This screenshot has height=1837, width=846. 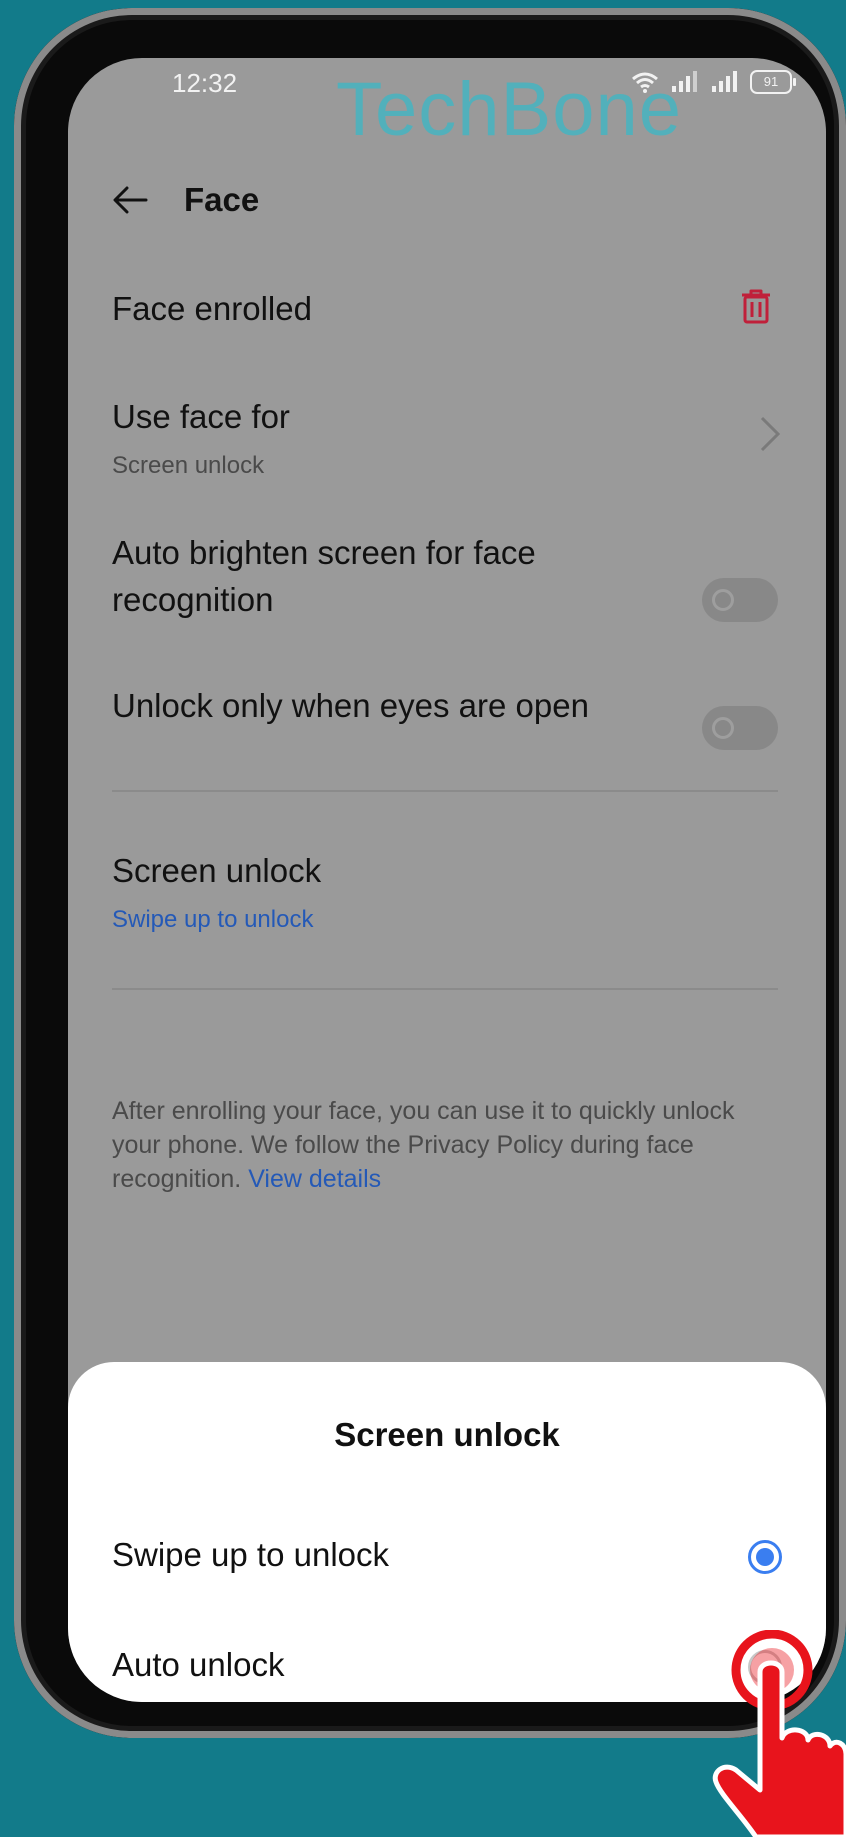 What do you see at coordinates (205, 83) in the screenshot?
I see `status-time: 12:32` at bounding box center [205, 83].